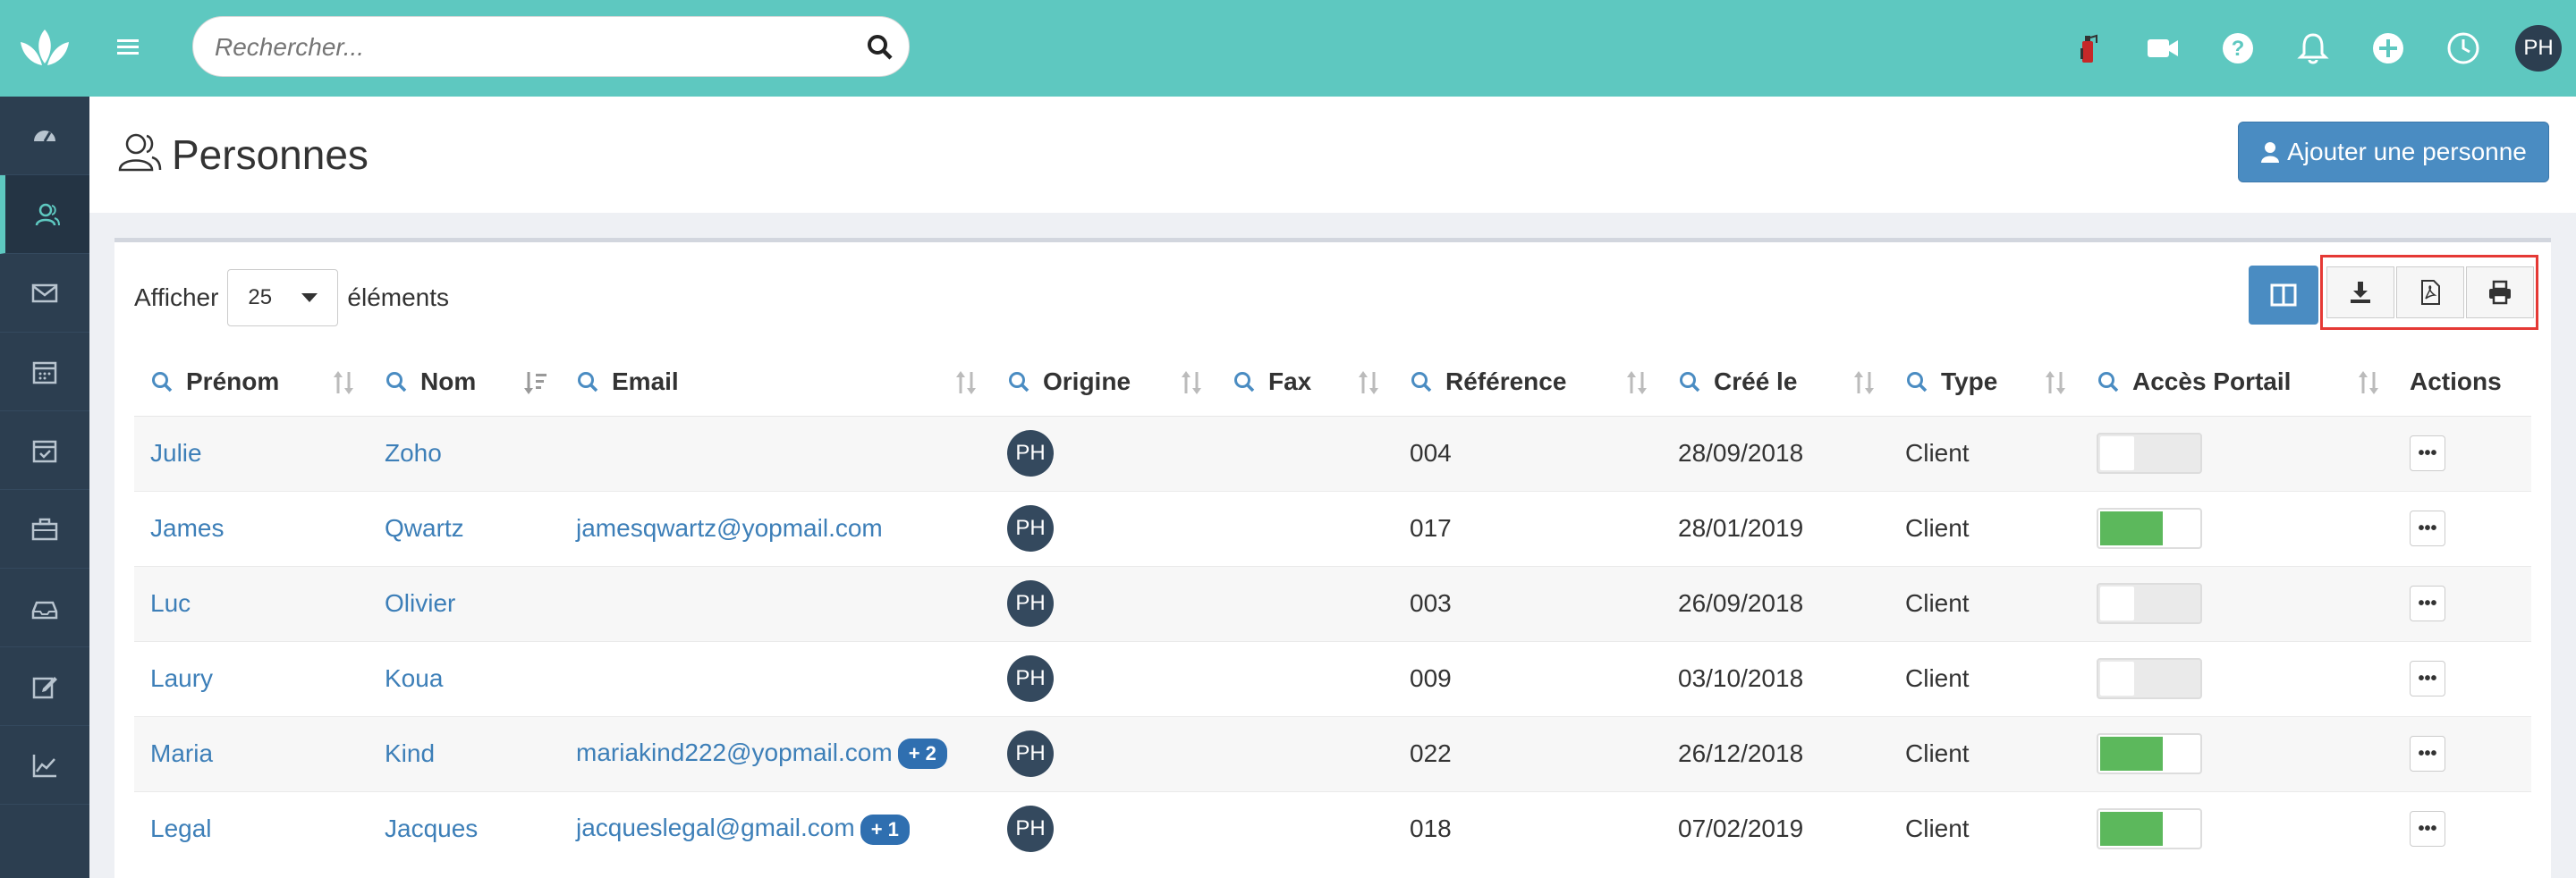  I want to click on user-menu-button: PH, so click(2538, 49).